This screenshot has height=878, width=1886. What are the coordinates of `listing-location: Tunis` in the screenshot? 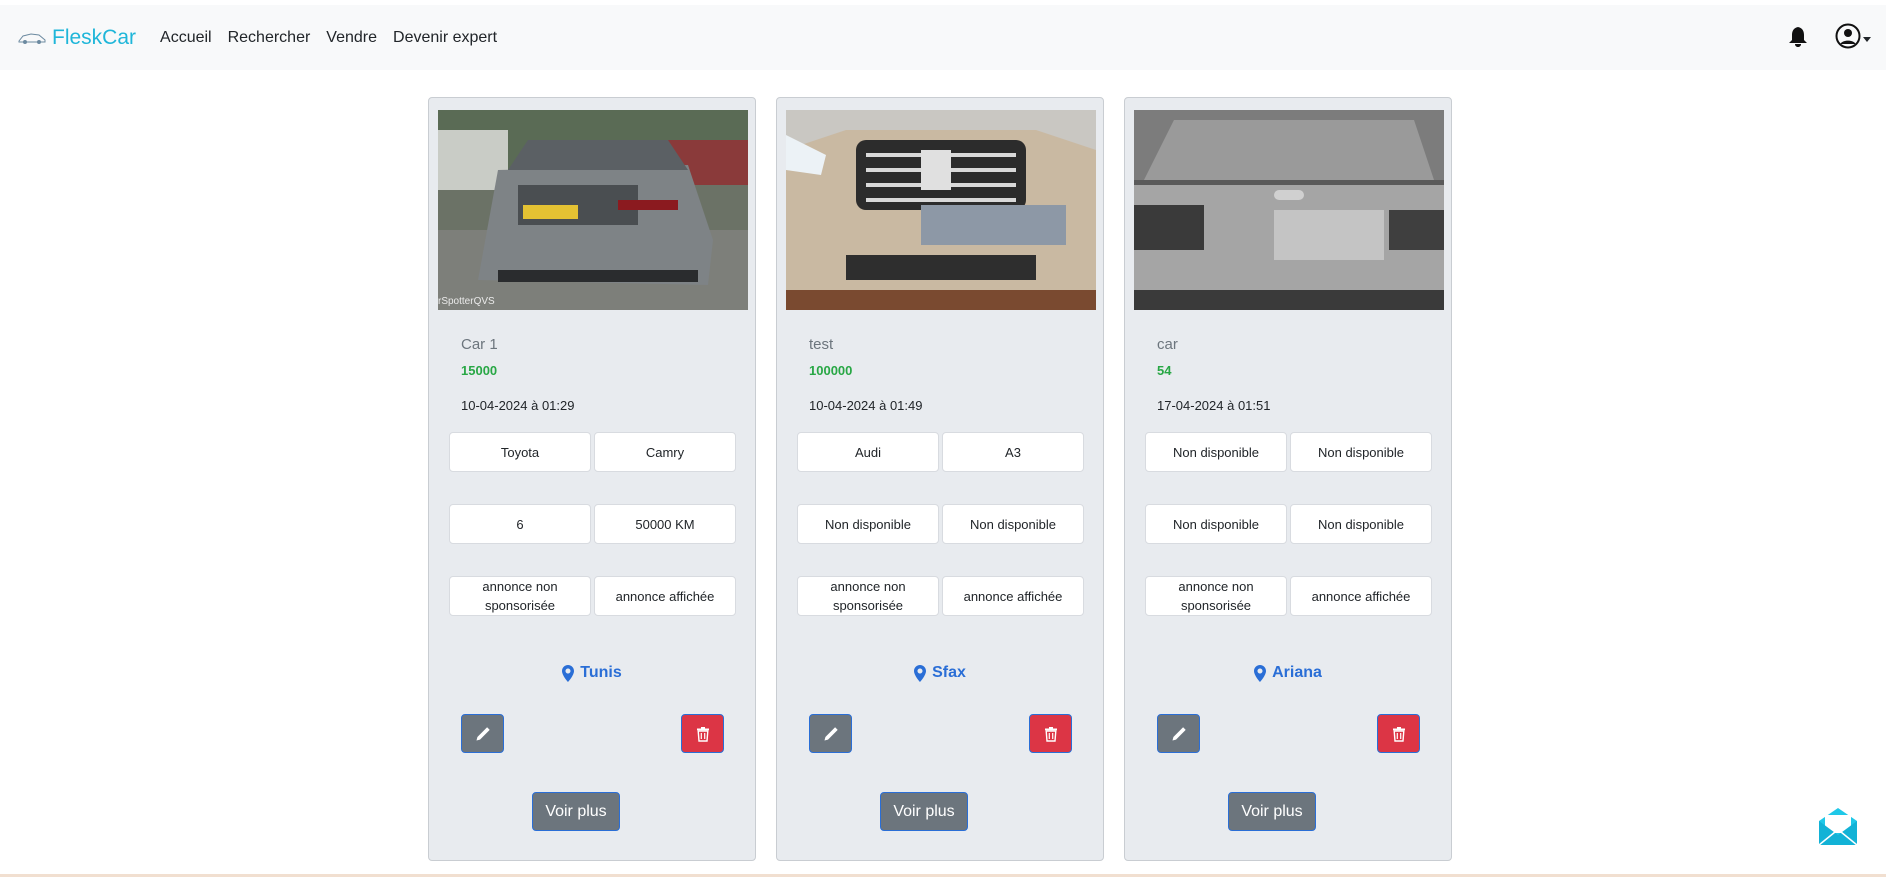 It's located at (592, 673).